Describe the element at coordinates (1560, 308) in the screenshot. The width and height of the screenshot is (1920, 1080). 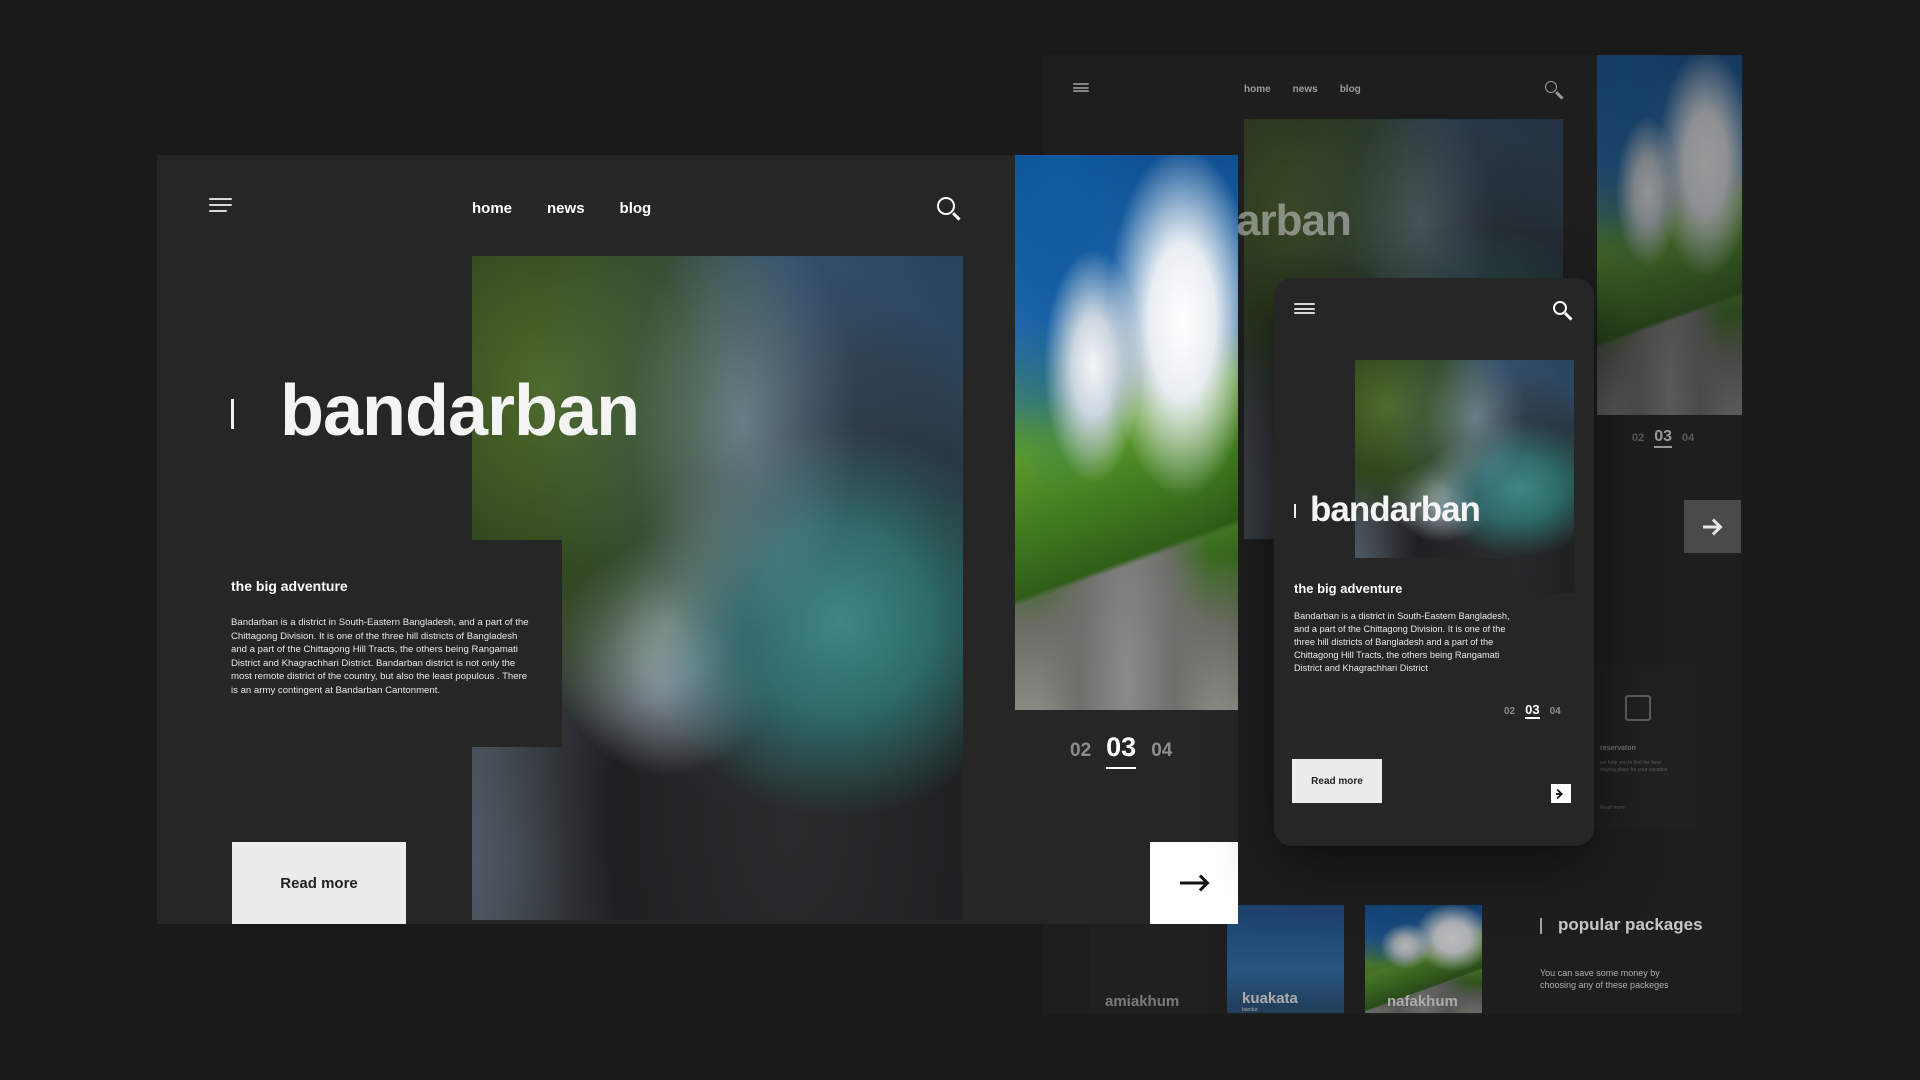
I see `mobile-search-icon` at that location.